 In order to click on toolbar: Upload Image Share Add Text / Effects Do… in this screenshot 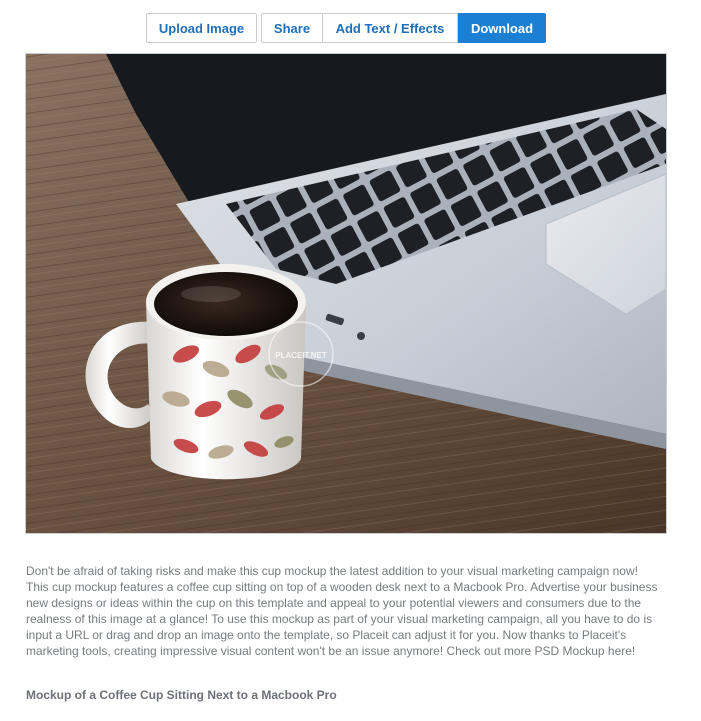, I will do `click(346, 28)`.